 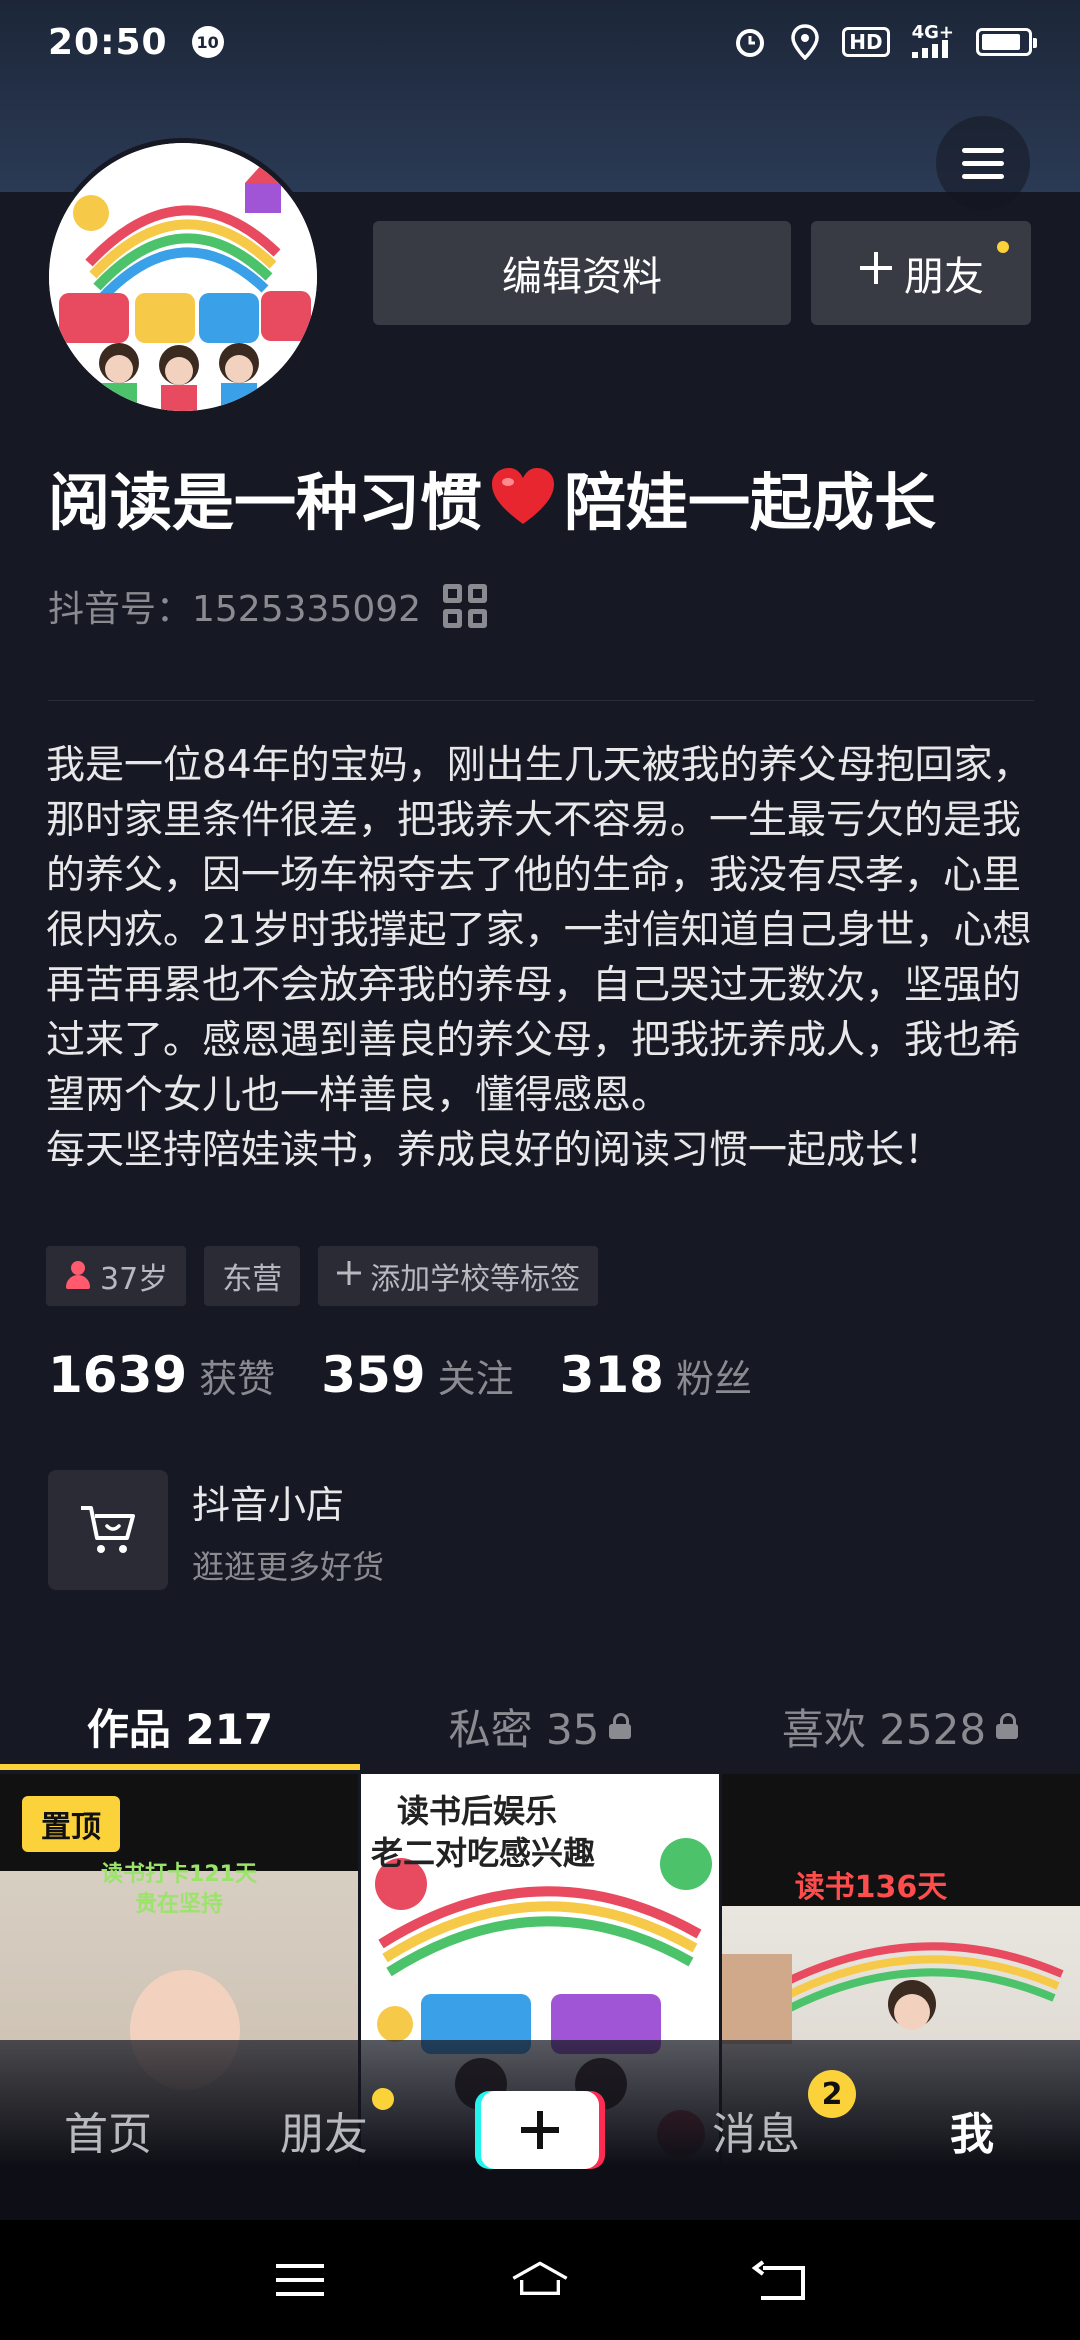 I want to click on back-icon, so click(x=778, y=2280).